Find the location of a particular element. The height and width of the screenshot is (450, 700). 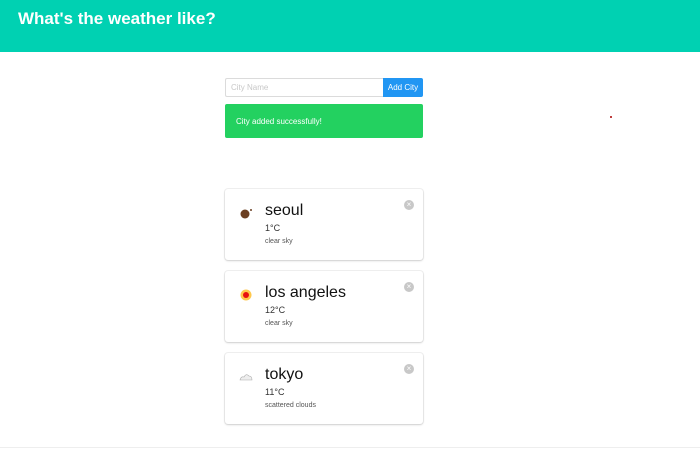

cloud-icon is located at coordinates (246, 377).